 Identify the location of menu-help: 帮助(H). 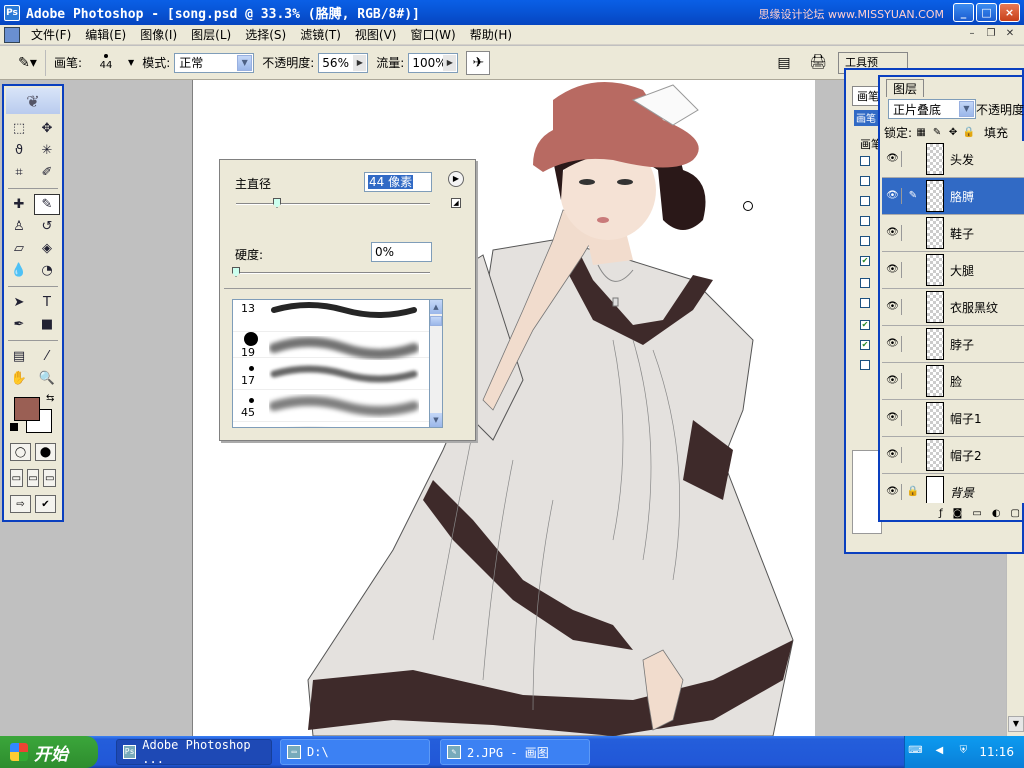
(491, 34).